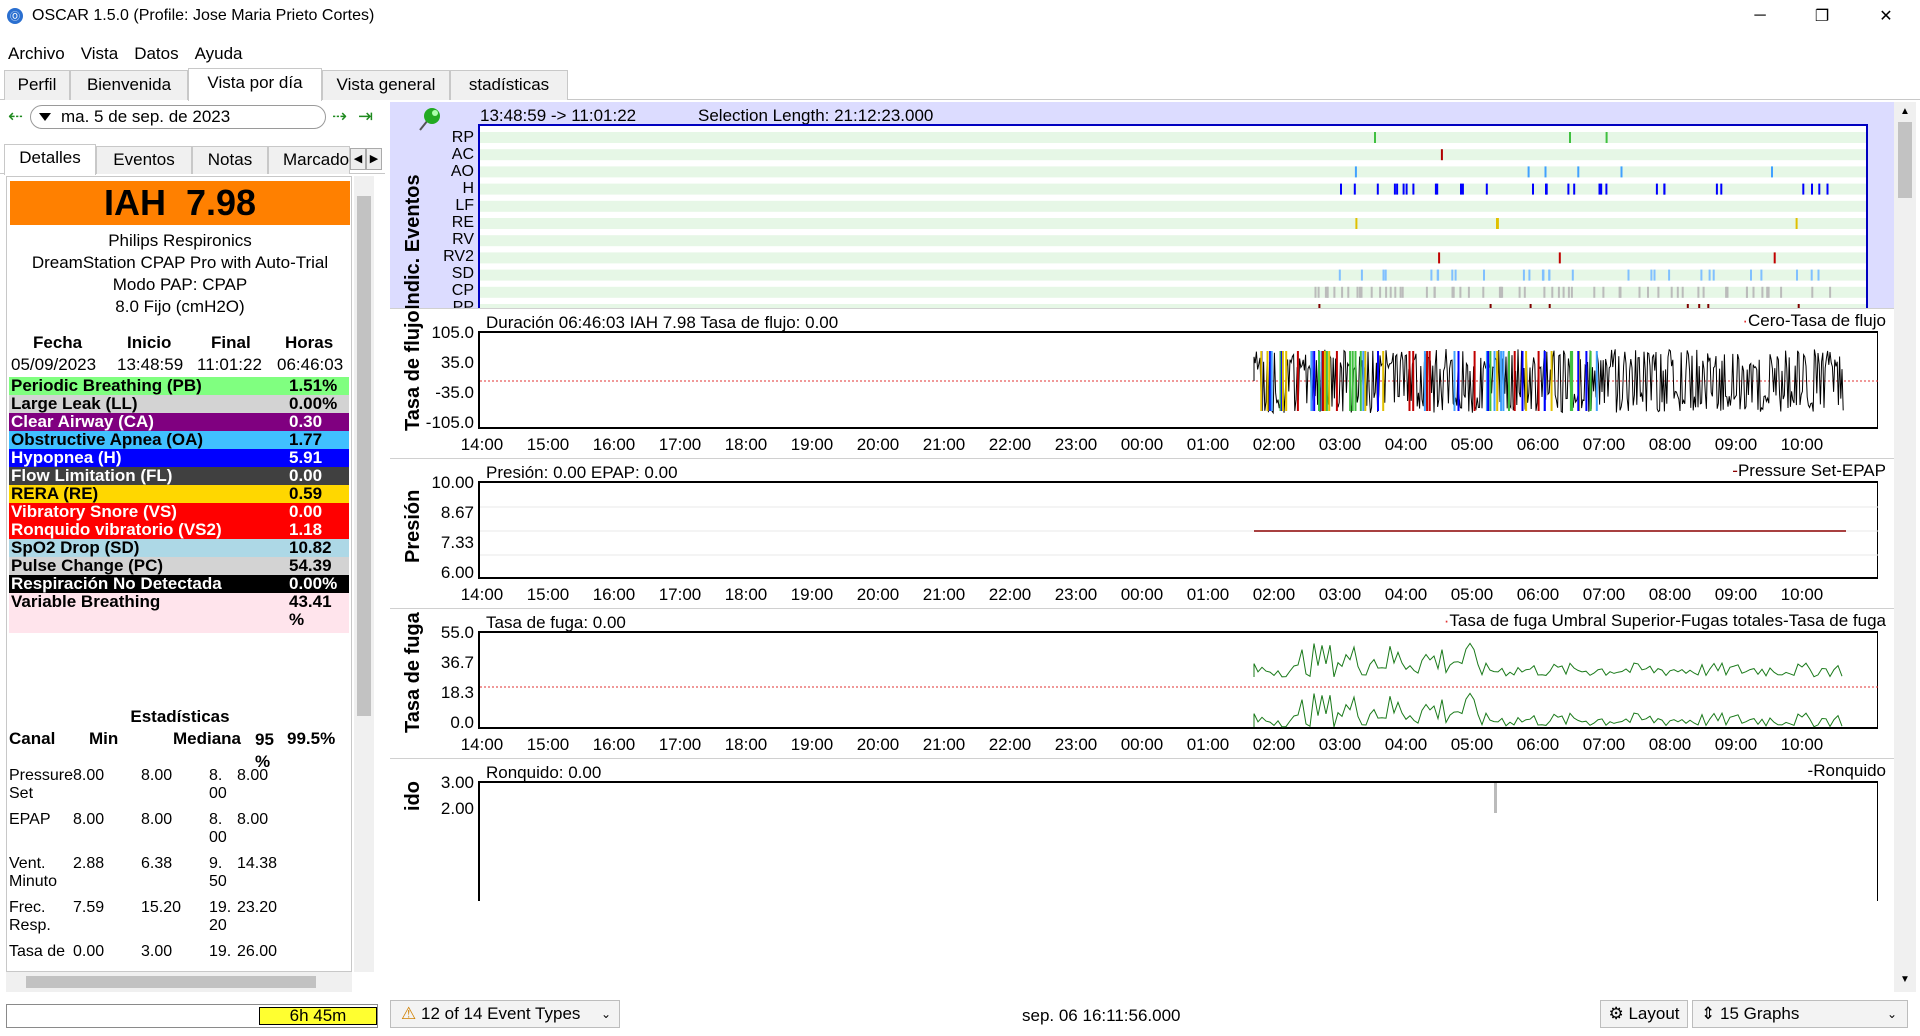 This screenshot has width=1920, height=1036. I want to click on x-tick-label: 21:00, so click(944, 744).